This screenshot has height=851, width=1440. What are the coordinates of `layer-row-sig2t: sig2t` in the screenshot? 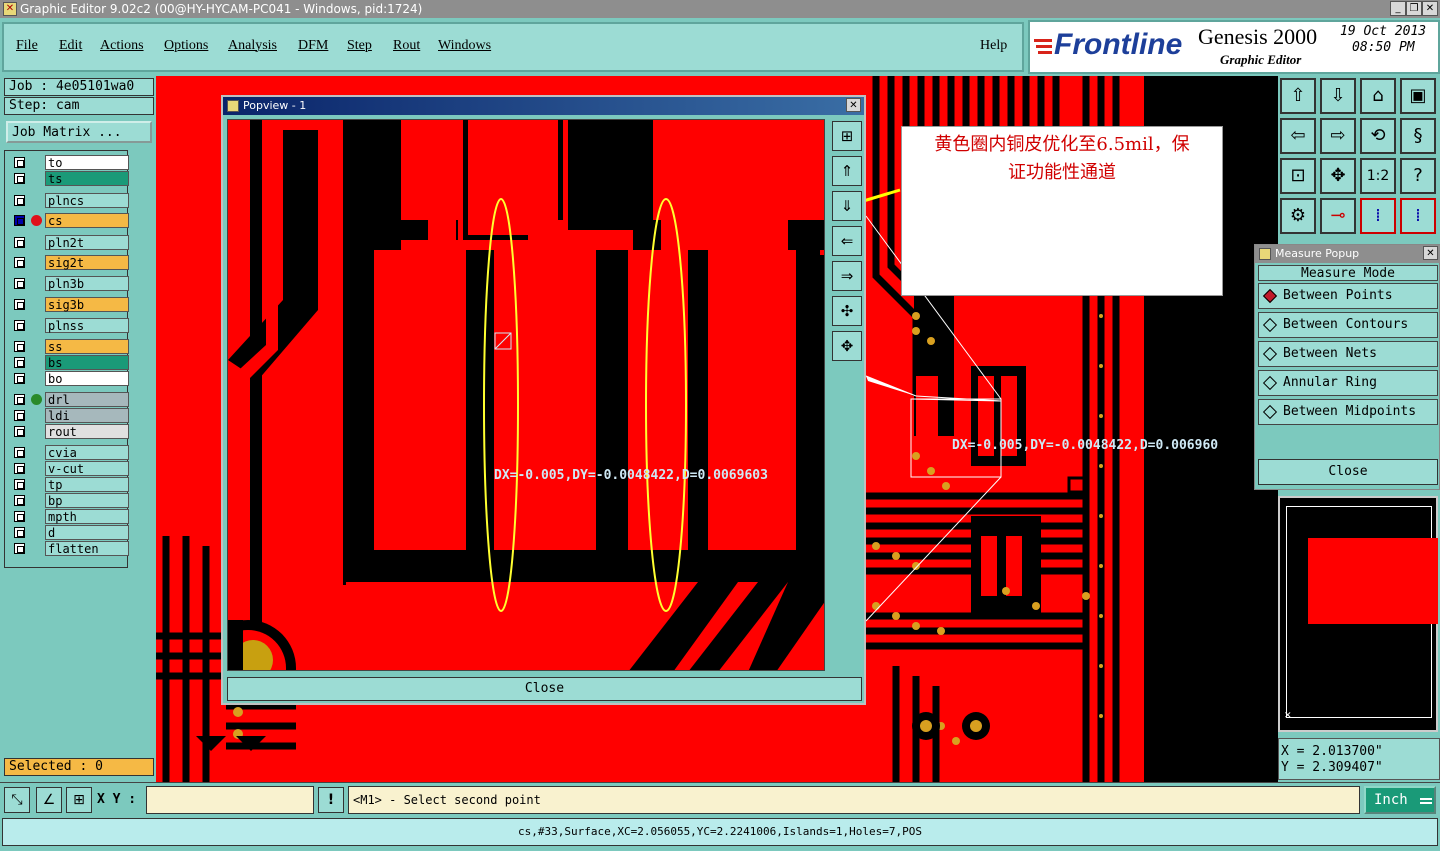 It's located at (70, 262).